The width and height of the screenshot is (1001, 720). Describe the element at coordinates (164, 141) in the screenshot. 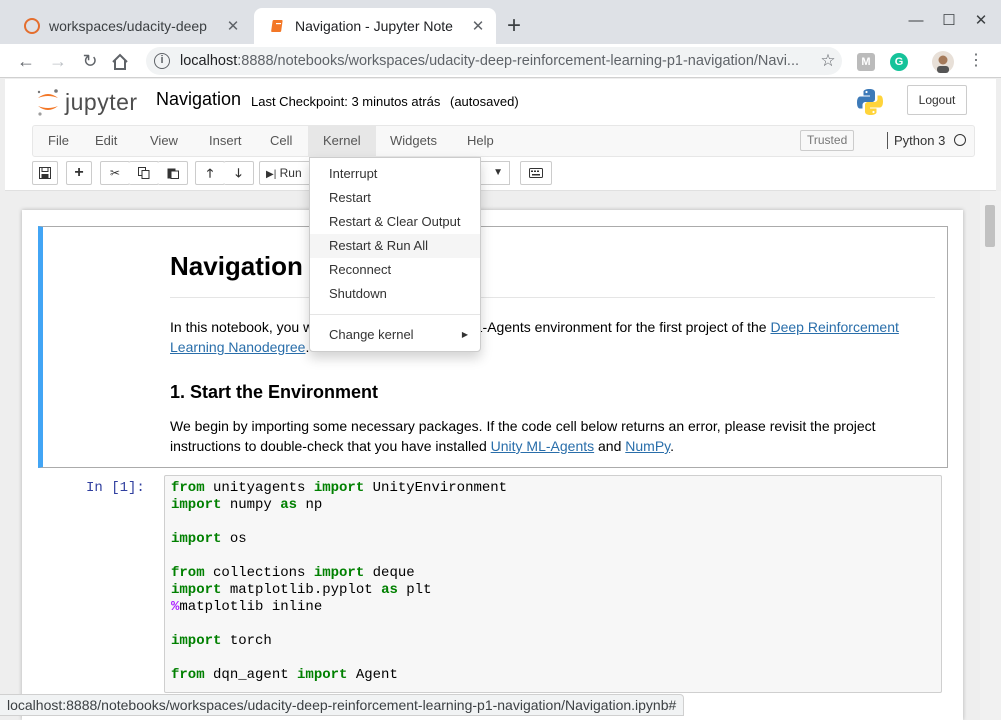

I see `menu-view: View` at that location.